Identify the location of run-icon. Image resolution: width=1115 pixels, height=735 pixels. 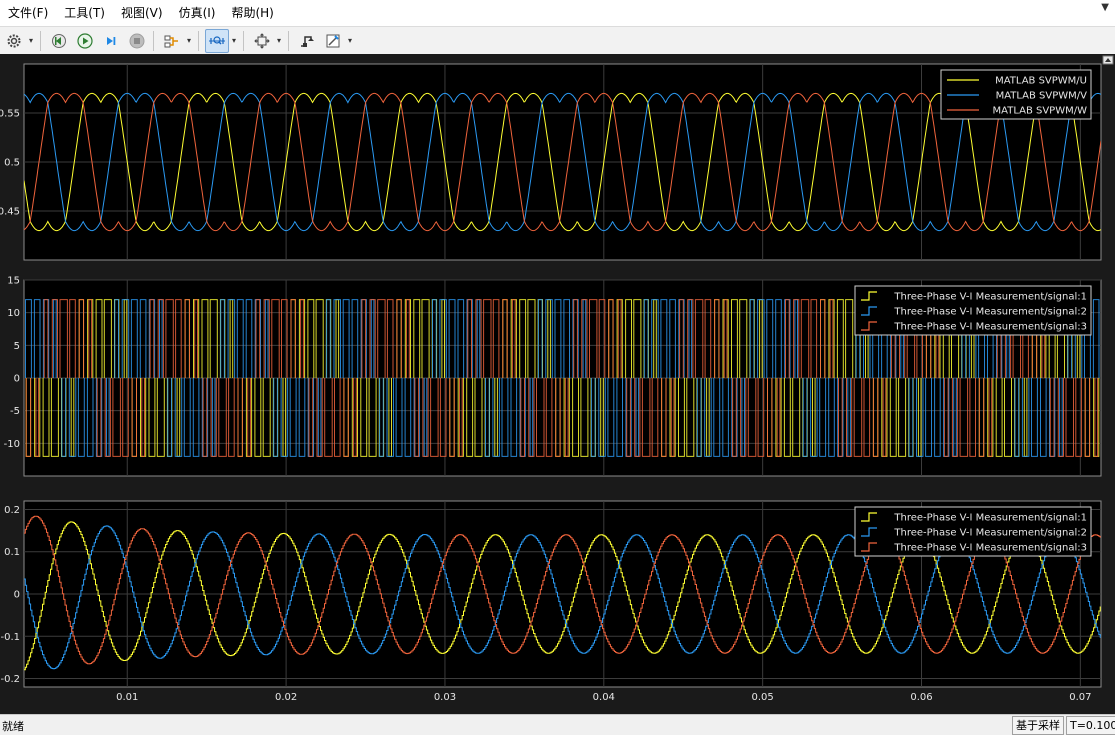
(85, 40).